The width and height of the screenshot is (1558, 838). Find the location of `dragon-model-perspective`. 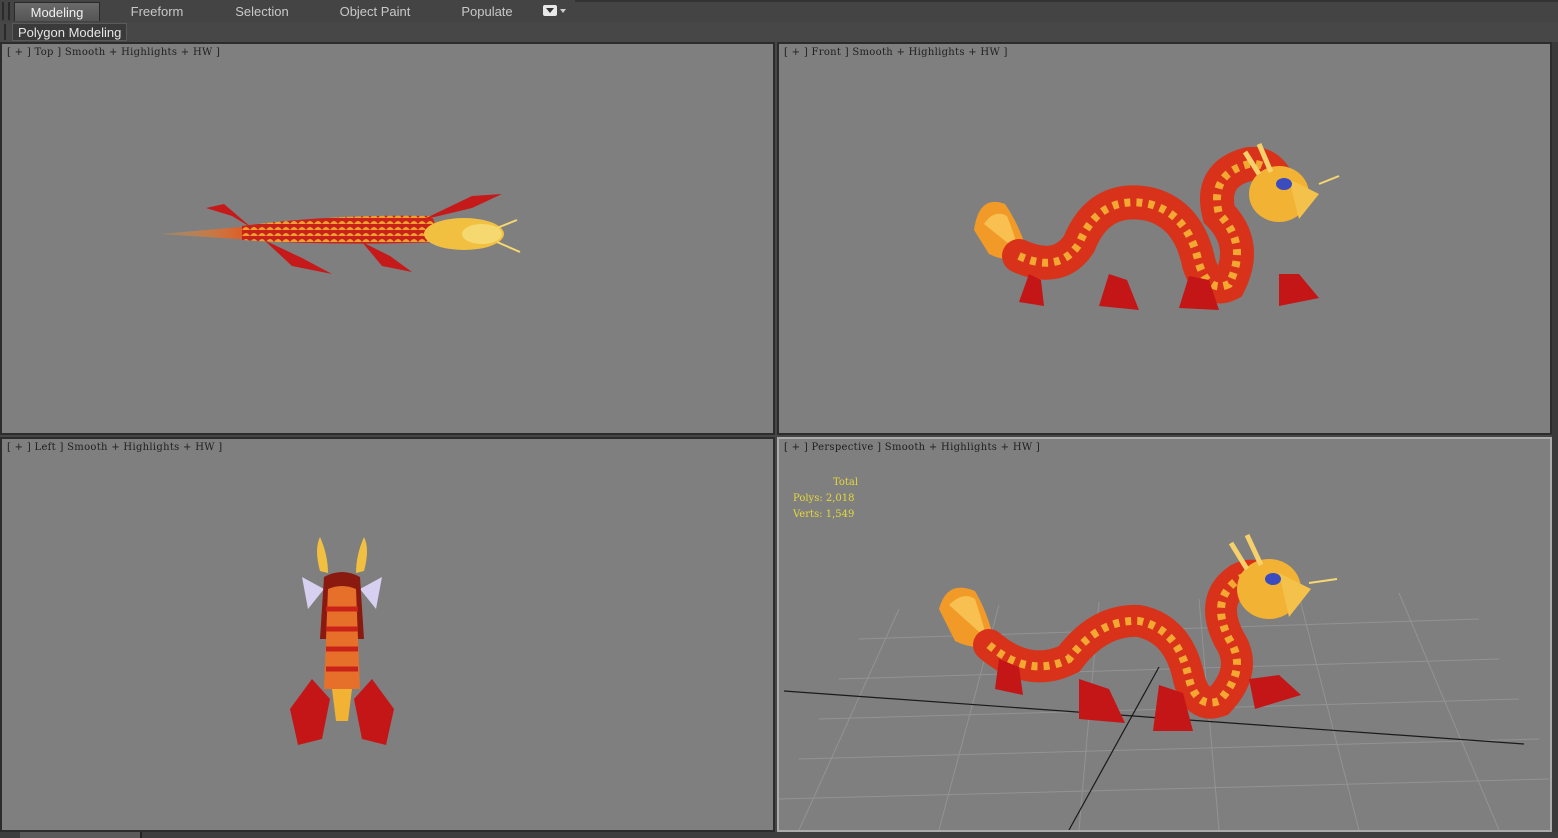

dragon-model-perspective is located at coordinates (1138, 632).